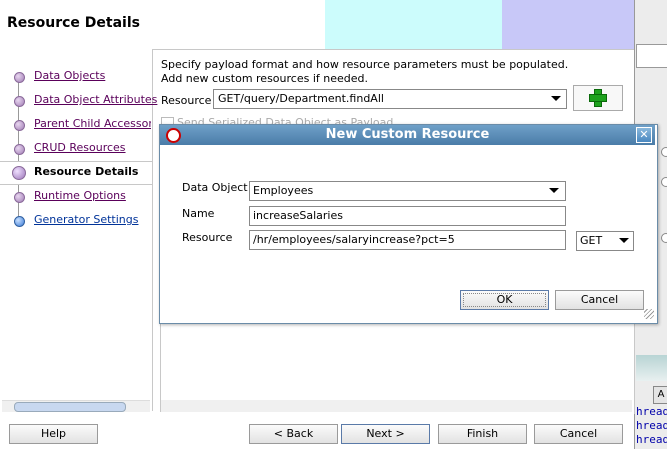 The image size is (667, 449). Describe the element at coordinates (651, 56) in the screenshot. I see `background-panel` at that location.